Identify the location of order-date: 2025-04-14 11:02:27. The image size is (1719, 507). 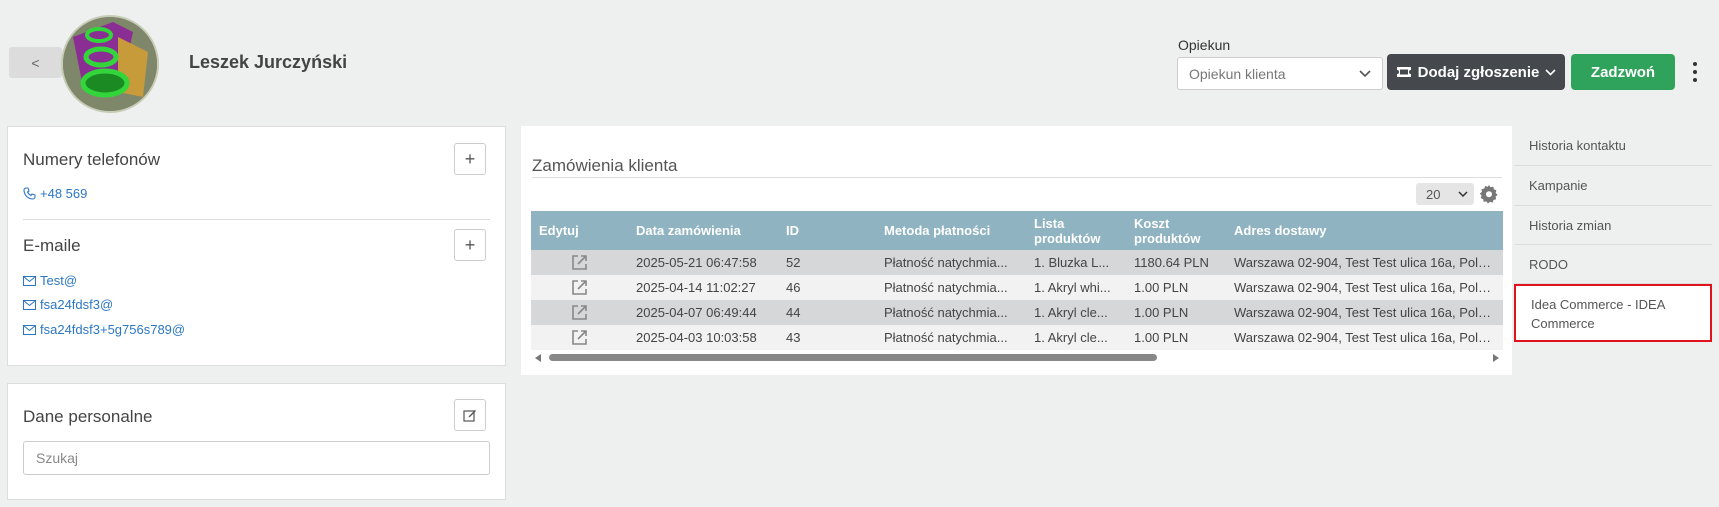
(703, 287).